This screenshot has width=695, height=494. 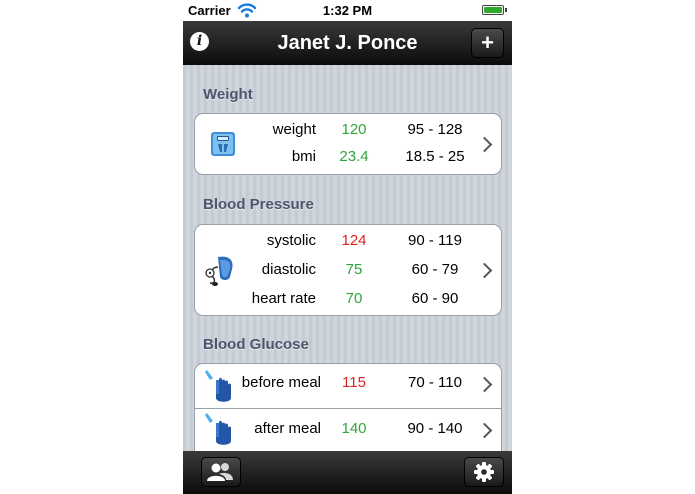 I want to click on row-weight: weight 120 95 - 128, so click(x=348, y=130).